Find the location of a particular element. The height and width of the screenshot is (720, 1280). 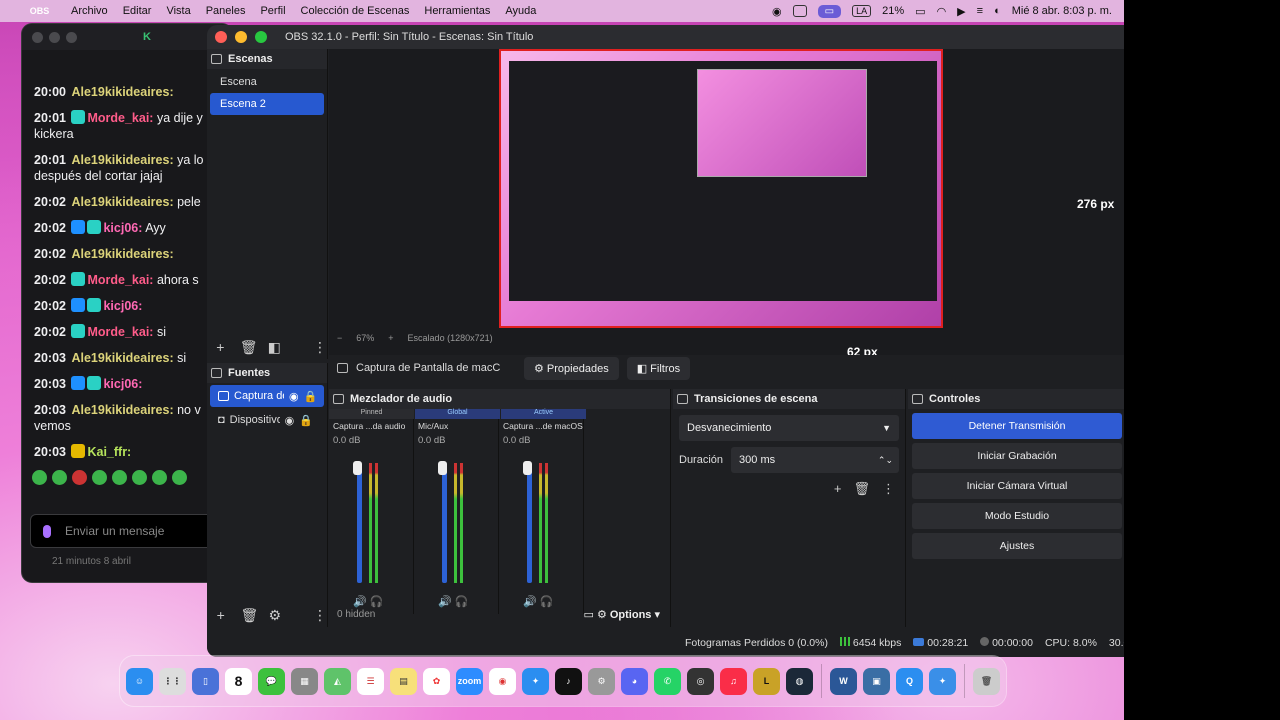

studio-mode-button: Modo Estudio is located at coordinates (1017, 516).